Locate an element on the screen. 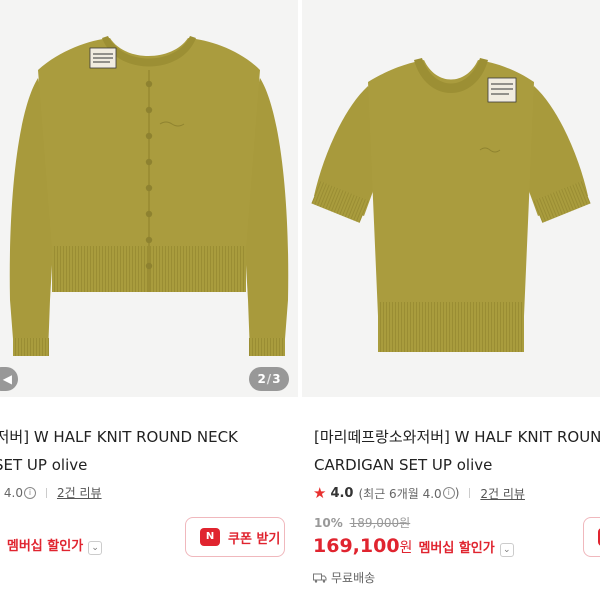 Image resolution: width=600 pixels, height=600 pixels. star-icon: ★ is located at coordinates (320, 493).